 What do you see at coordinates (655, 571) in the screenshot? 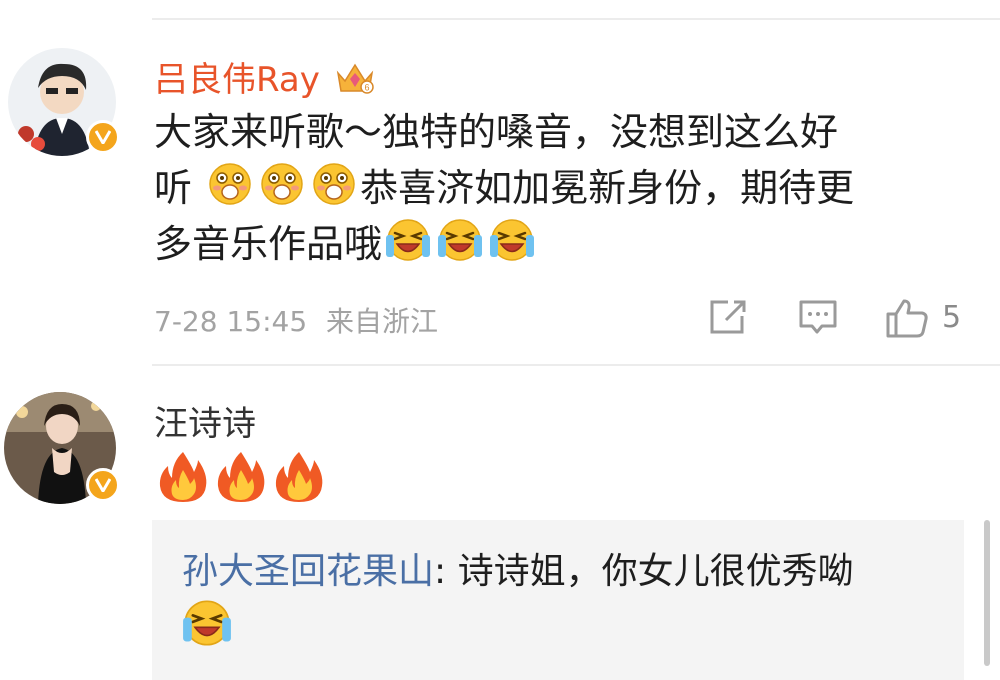
I see `reply-text: 诗诗姐，你女儿很优秀呦` at bounding box center [655, 571].